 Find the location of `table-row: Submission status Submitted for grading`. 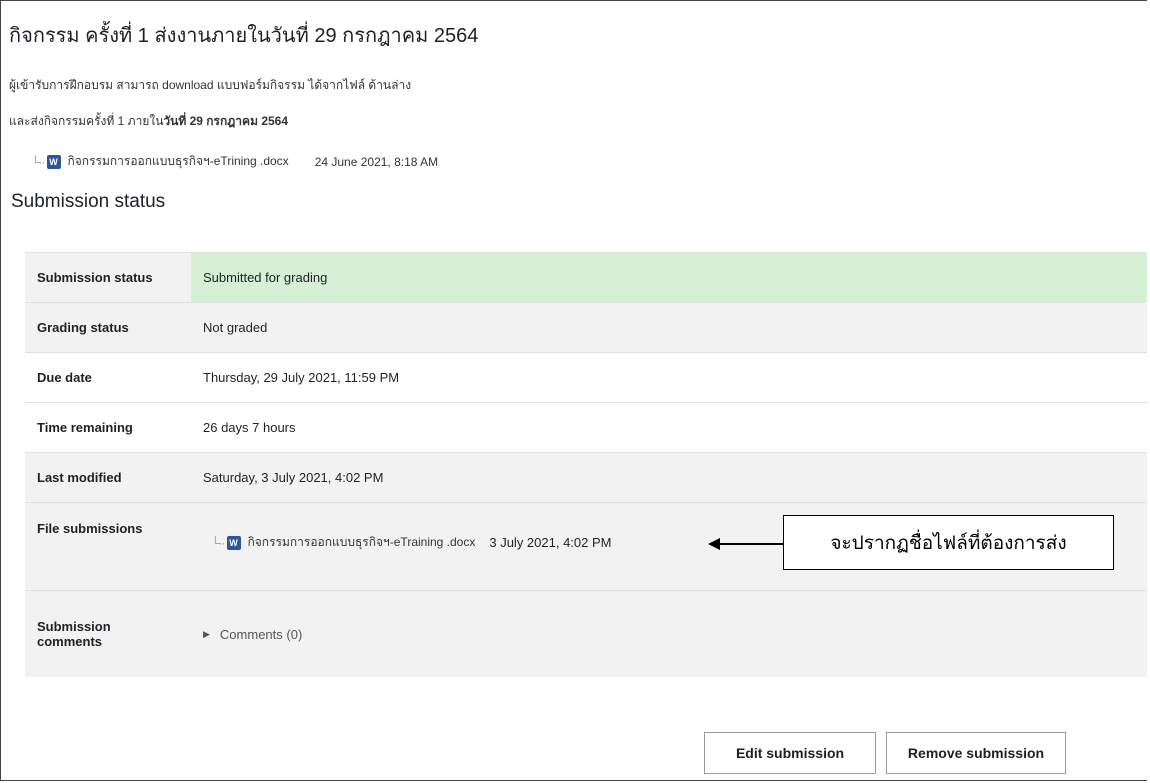

table-row: Submission status Submitted for grading is located at coordinates (586, 277).